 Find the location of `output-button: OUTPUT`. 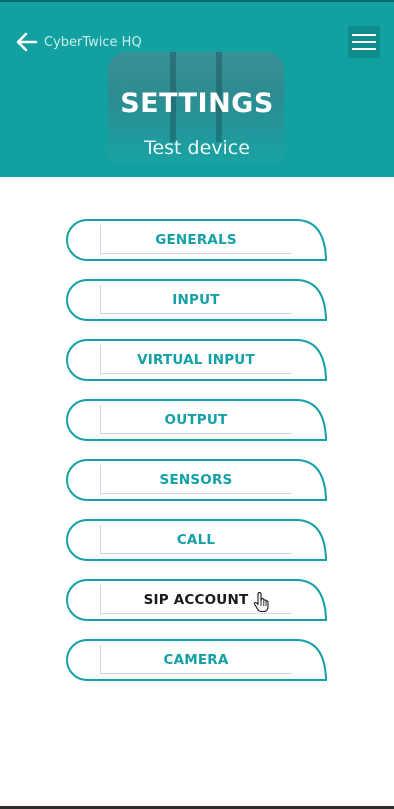

output-button: OUTPUT is located at coordinates (197, 420).